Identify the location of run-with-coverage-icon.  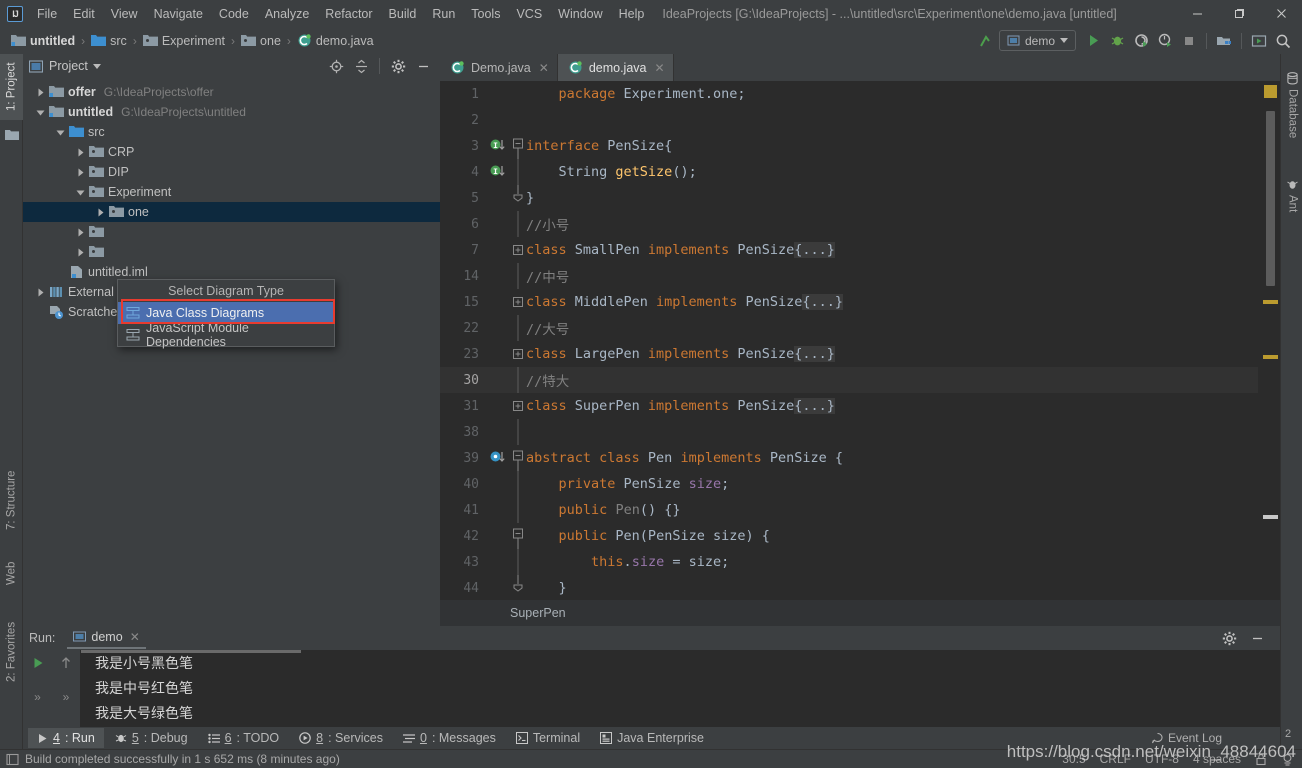
(1141, 41).